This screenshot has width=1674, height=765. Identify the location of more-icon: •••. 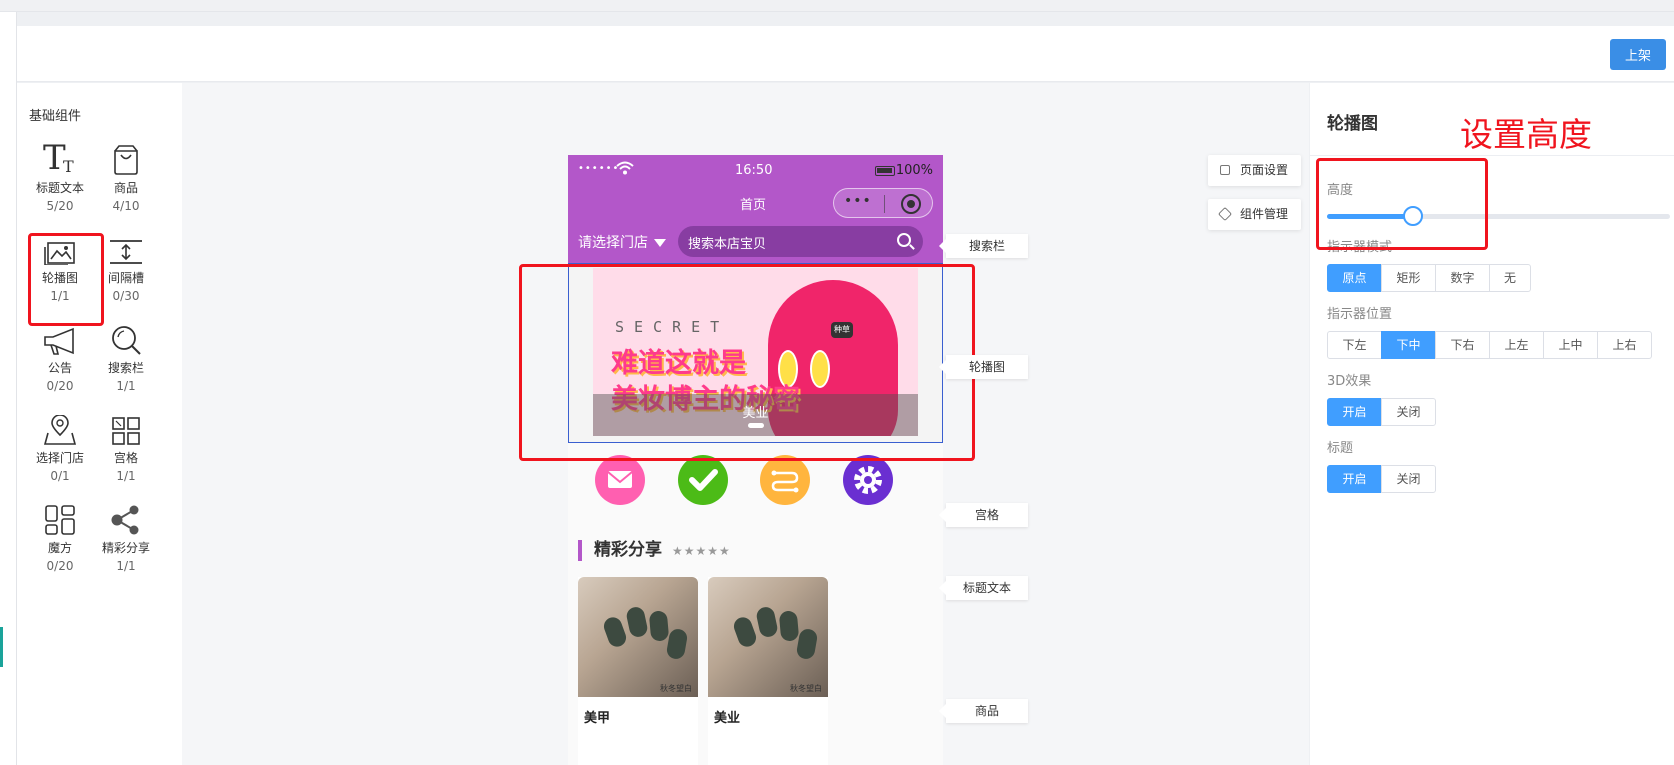
(858, 201).